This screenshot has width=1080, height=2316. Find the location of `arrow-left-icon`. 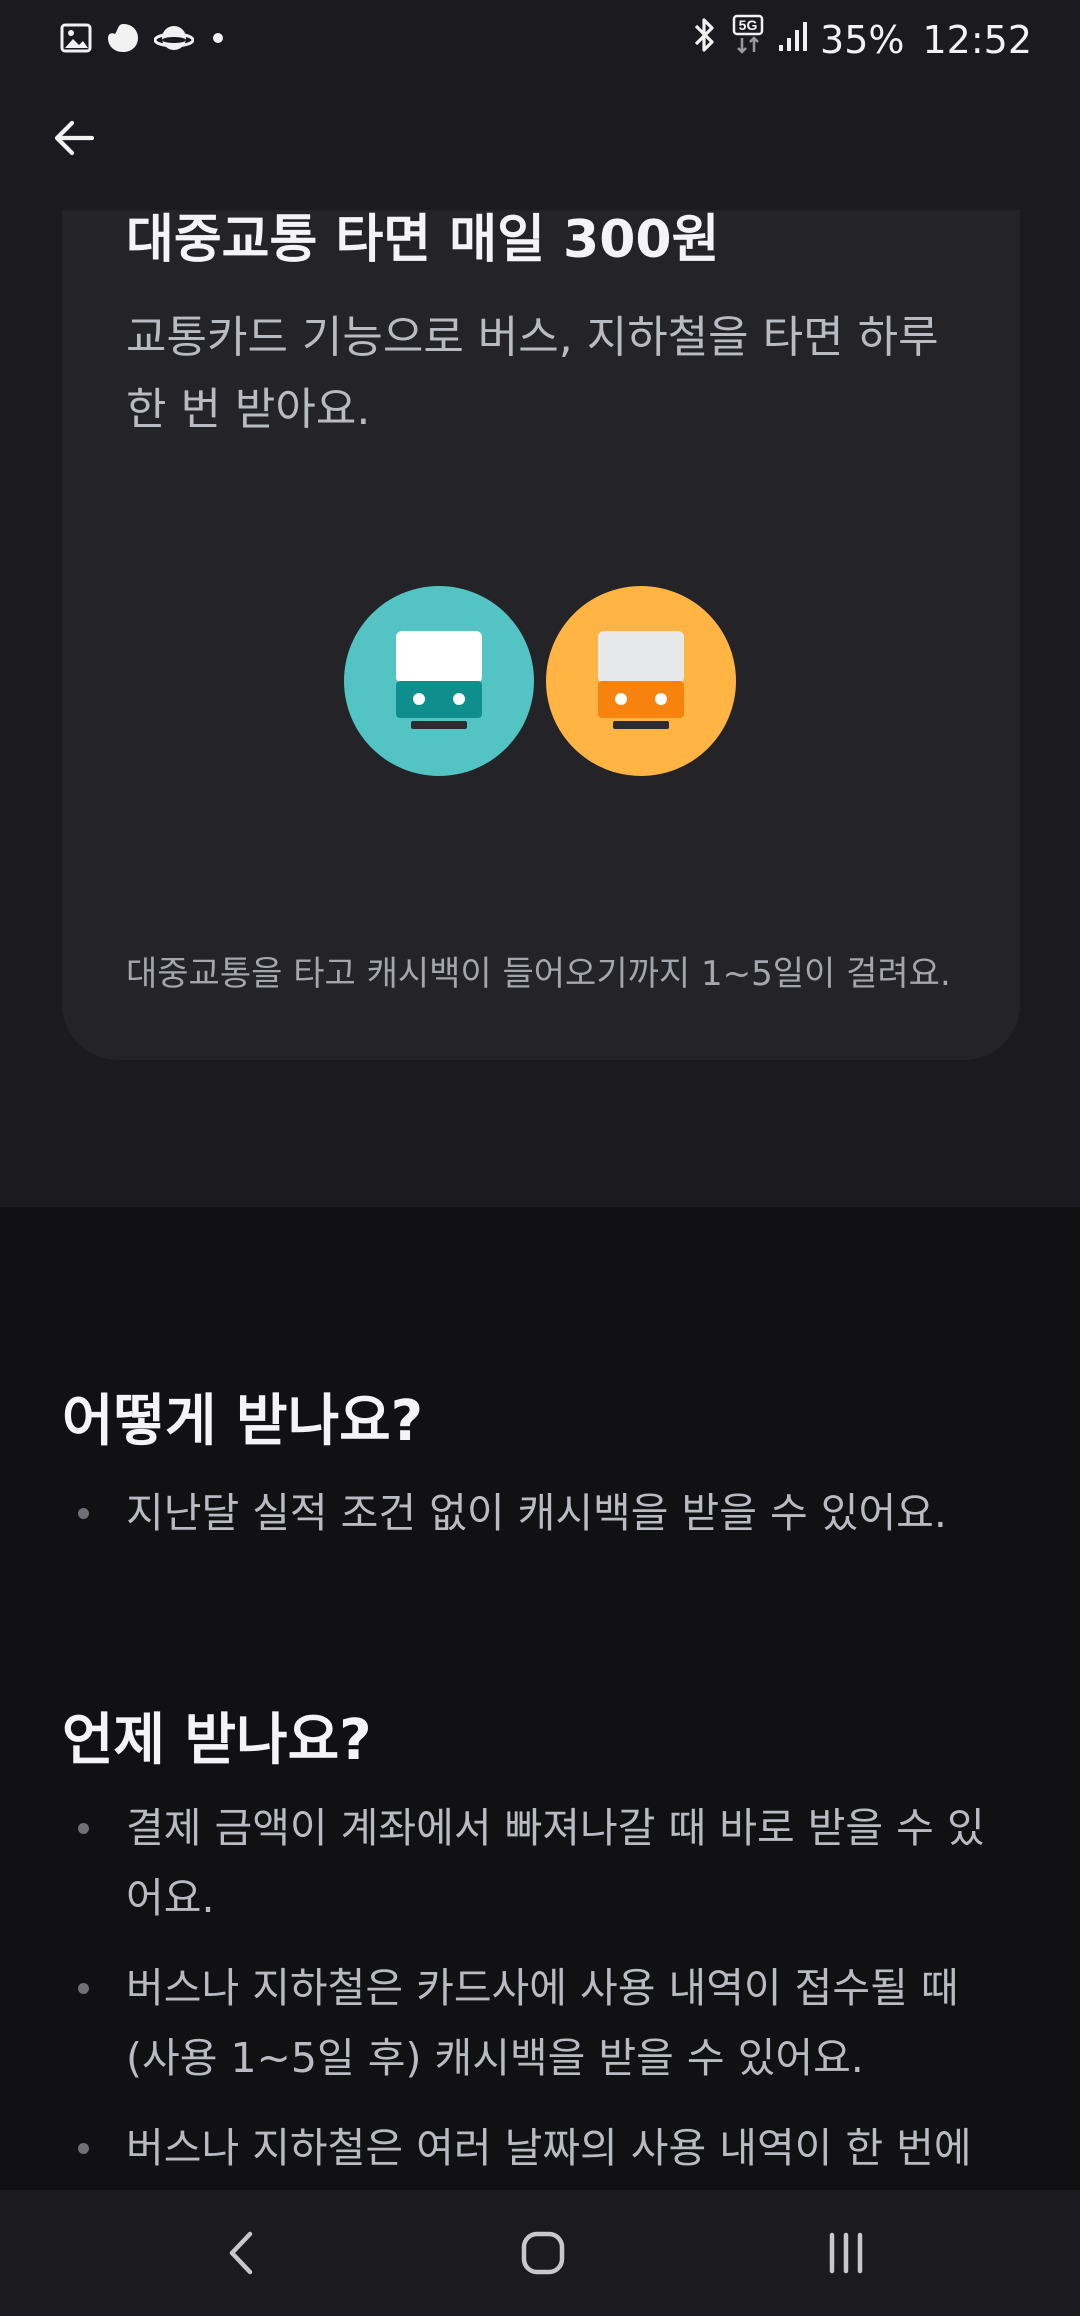

arrow-left-icon is located at coordinates (74, 138).